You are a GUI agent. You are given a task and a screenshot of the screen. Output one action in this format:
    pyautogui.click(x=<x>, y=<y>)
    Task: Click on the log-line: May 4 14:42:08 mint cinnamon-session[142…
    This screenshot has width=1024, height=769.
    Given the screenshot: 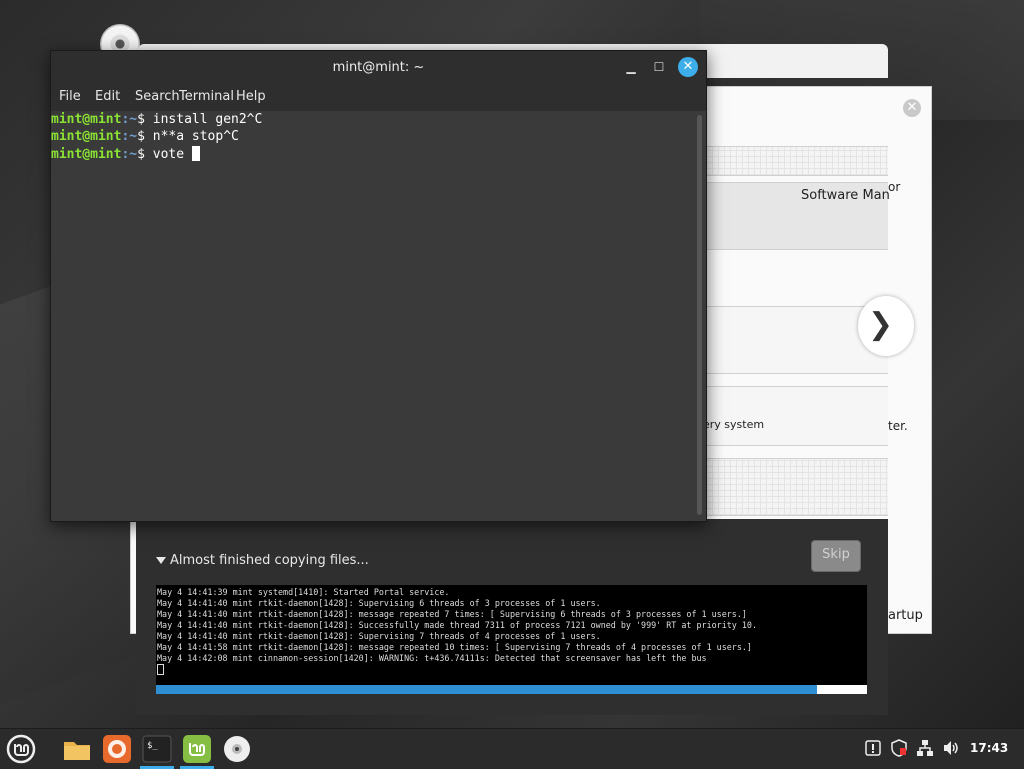 What is the action you would take?
    pyautogui.click(x=432, y=658)
    